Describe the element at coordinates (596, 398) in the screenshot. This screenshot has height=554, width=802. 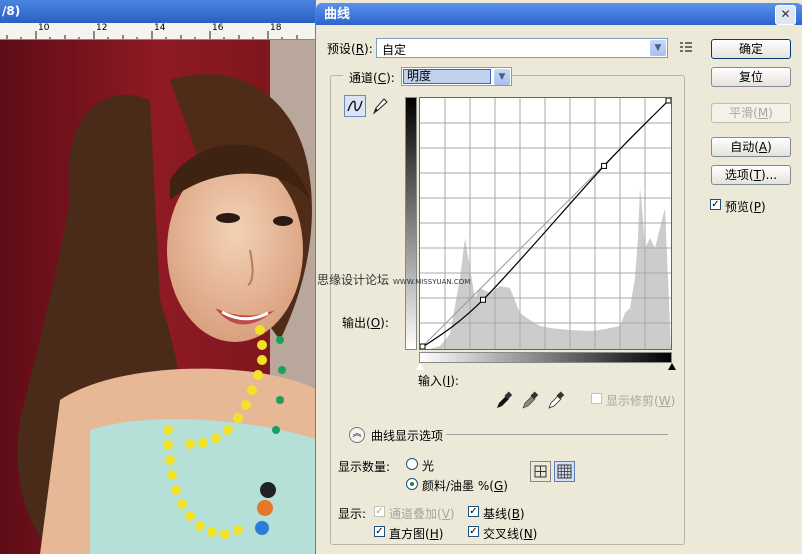
I see `show-clipping-checkbox` at that location.